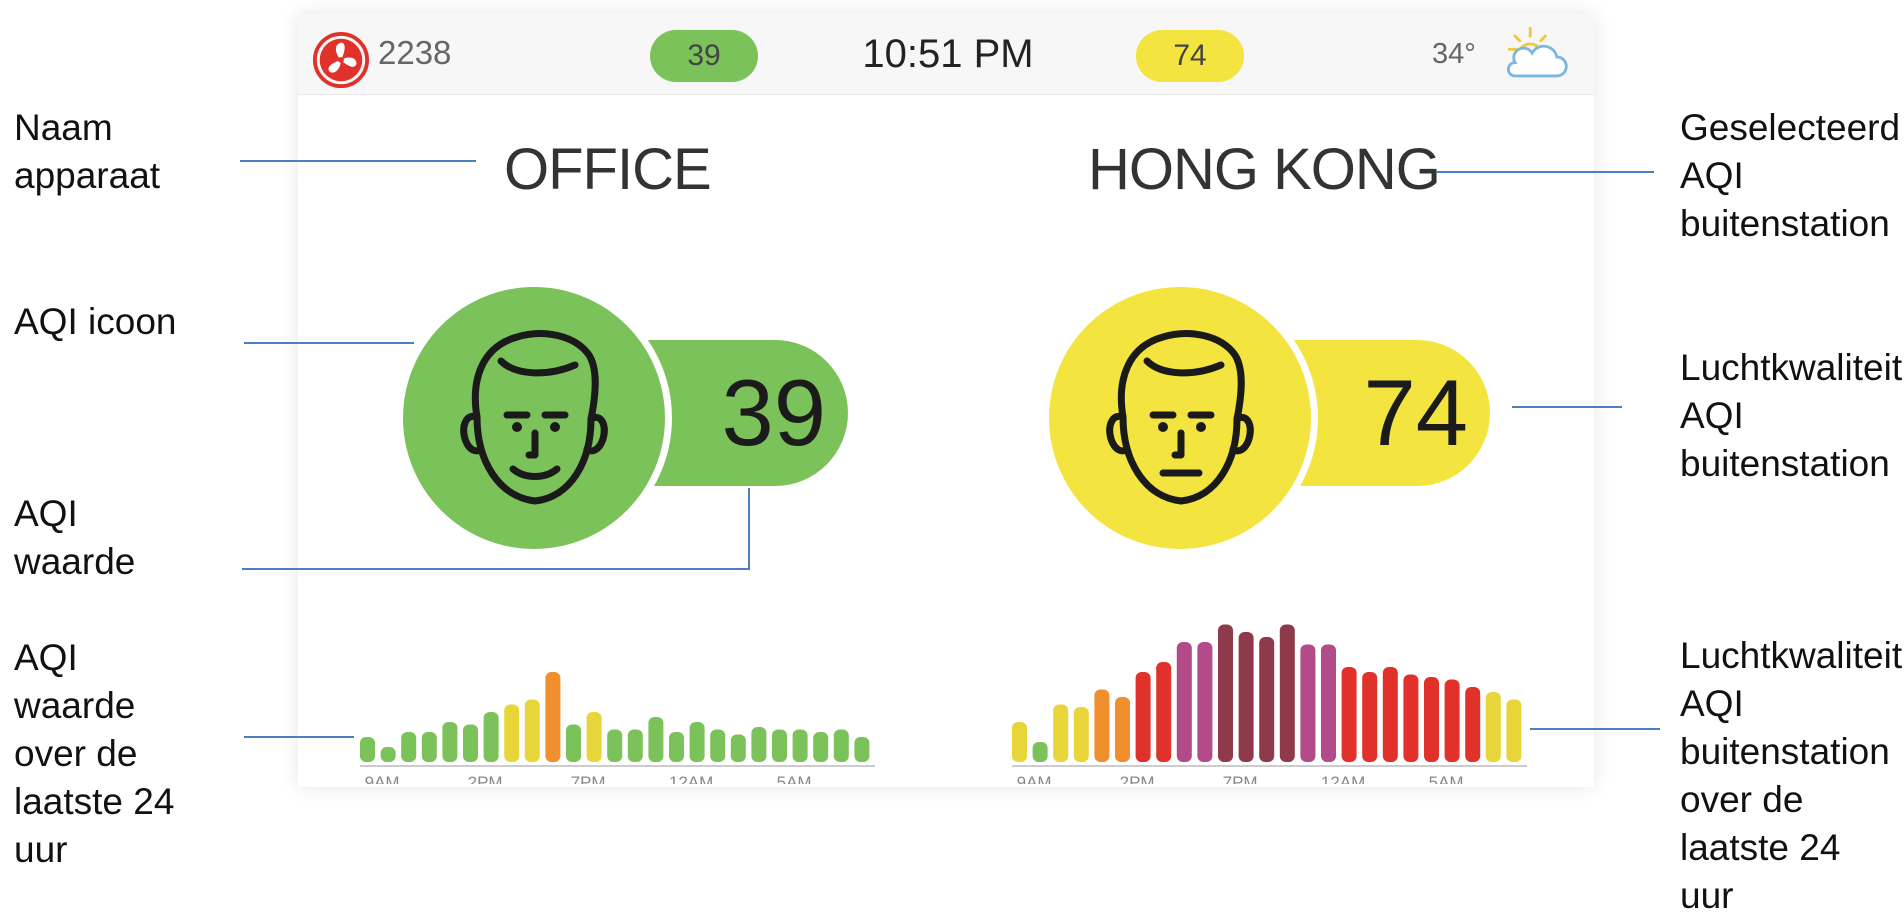 The width and height of the screenshot is (1904, 920). What do you see at coordinates (1415, 412) in the screenshot?
I see `hk-aqi-value: 74` at bounding box center [1415, 412].